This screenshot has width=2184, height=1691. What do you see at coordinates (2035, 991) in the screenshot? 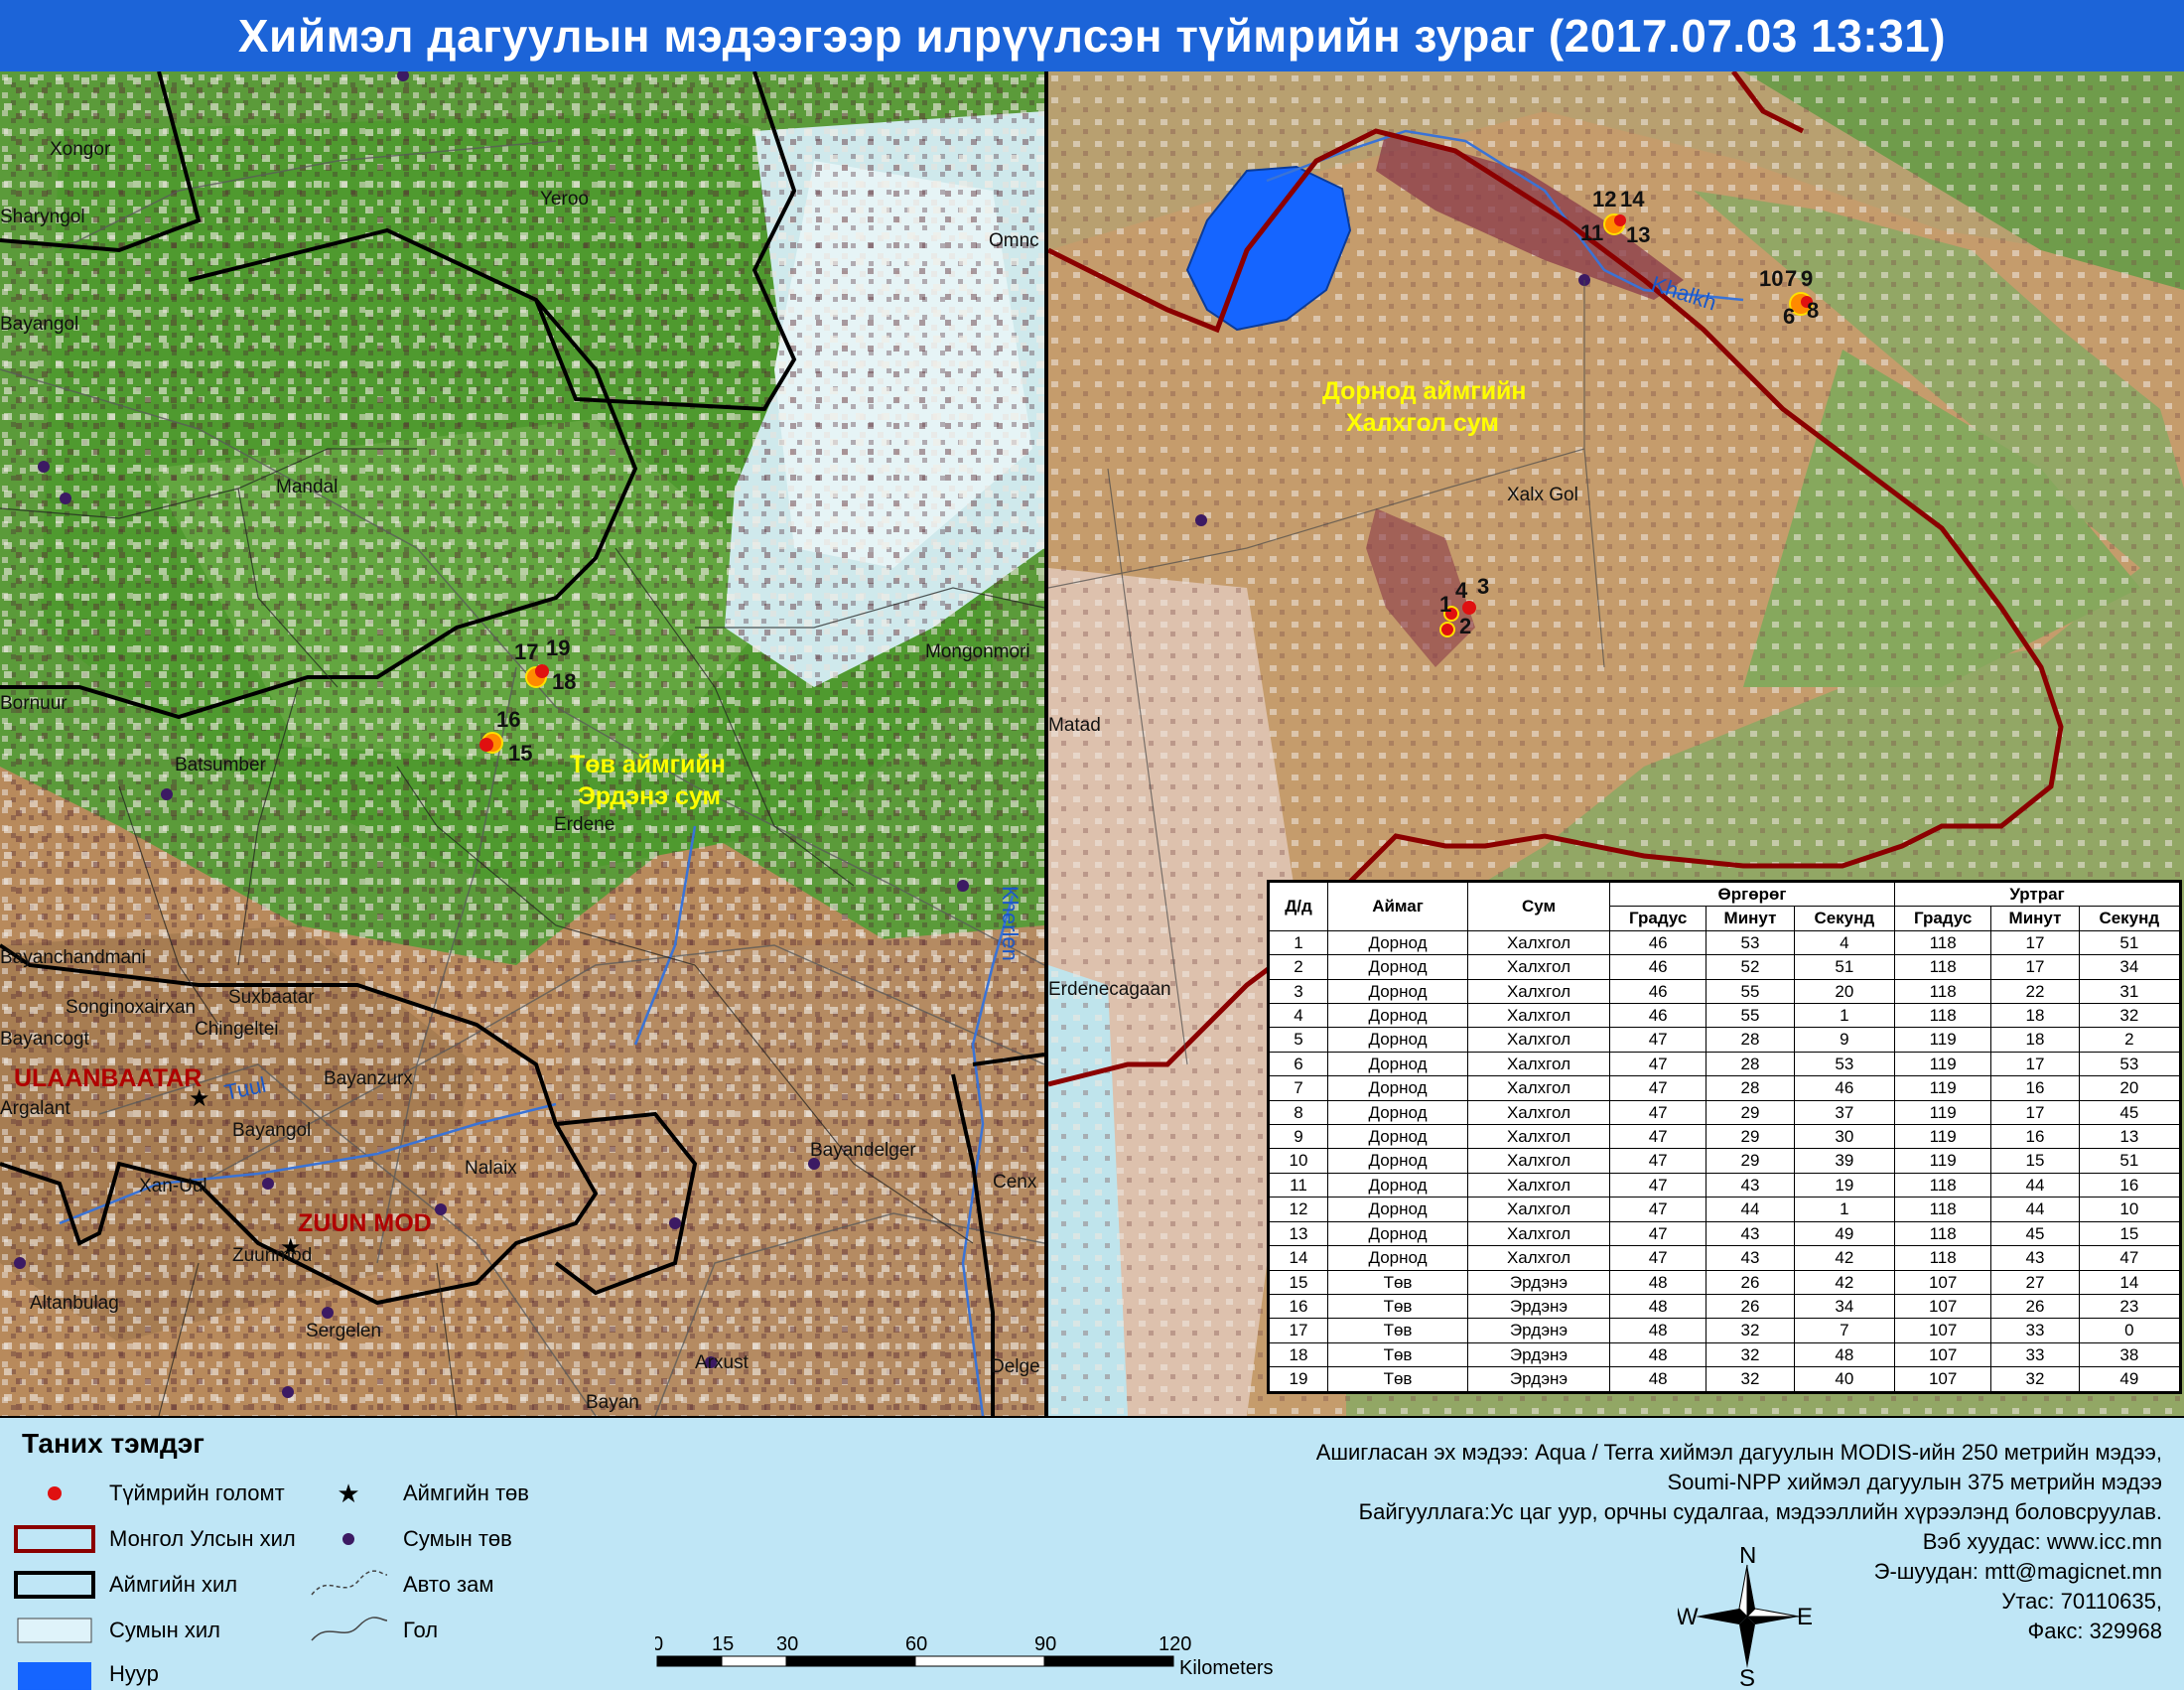
I see `table-cell: 22` at bounding box center [2035, 991].